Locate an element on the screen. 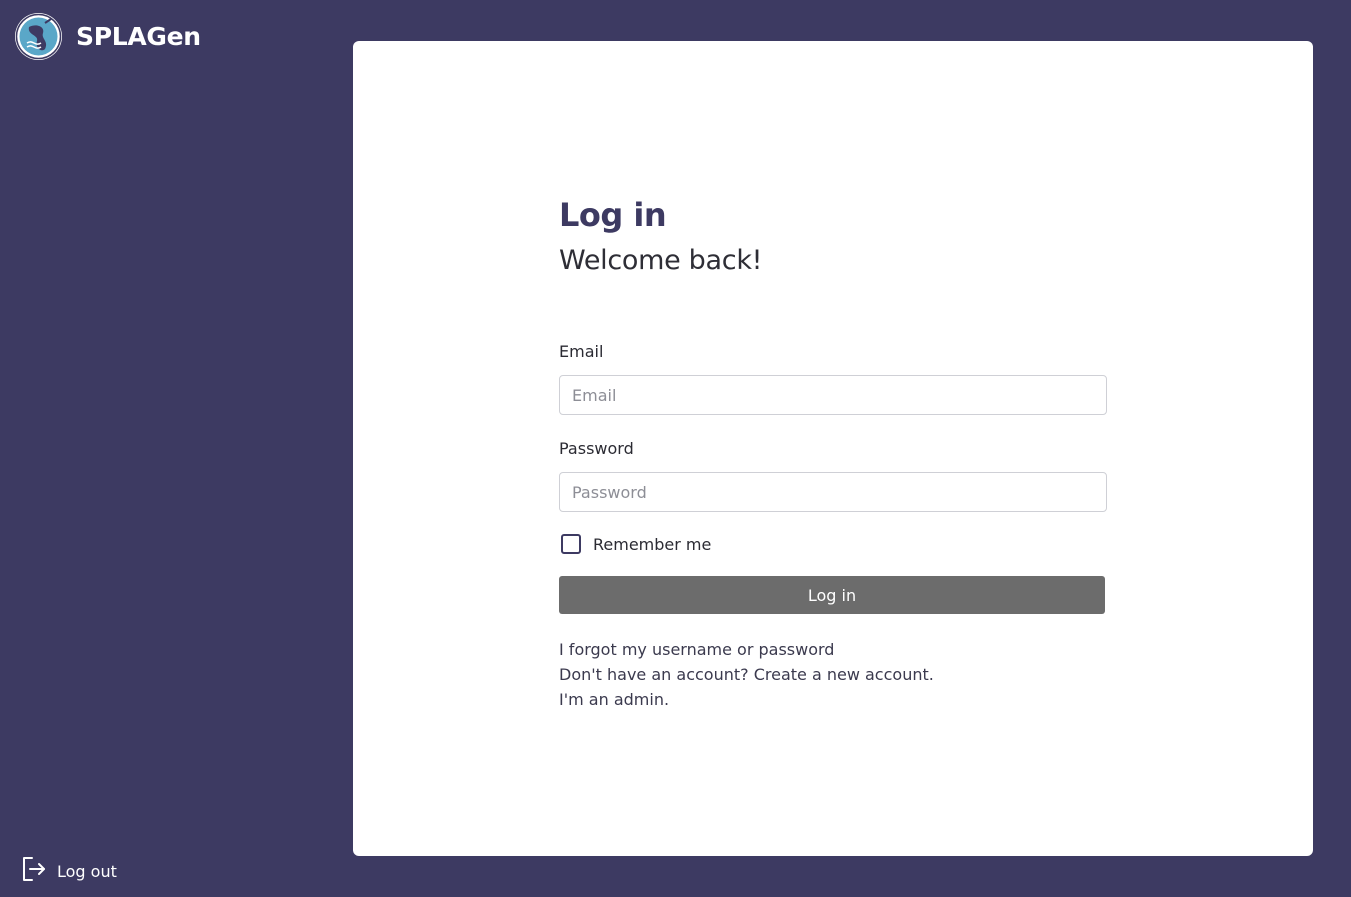  remember-me-label: Remember me is located at coordinates (652, 544).